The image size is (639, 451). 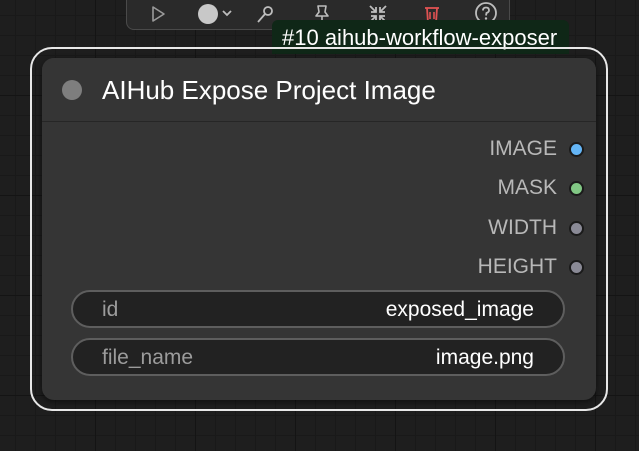 I want to click on output-height: HEIGHT, so click(x=531, y=267).